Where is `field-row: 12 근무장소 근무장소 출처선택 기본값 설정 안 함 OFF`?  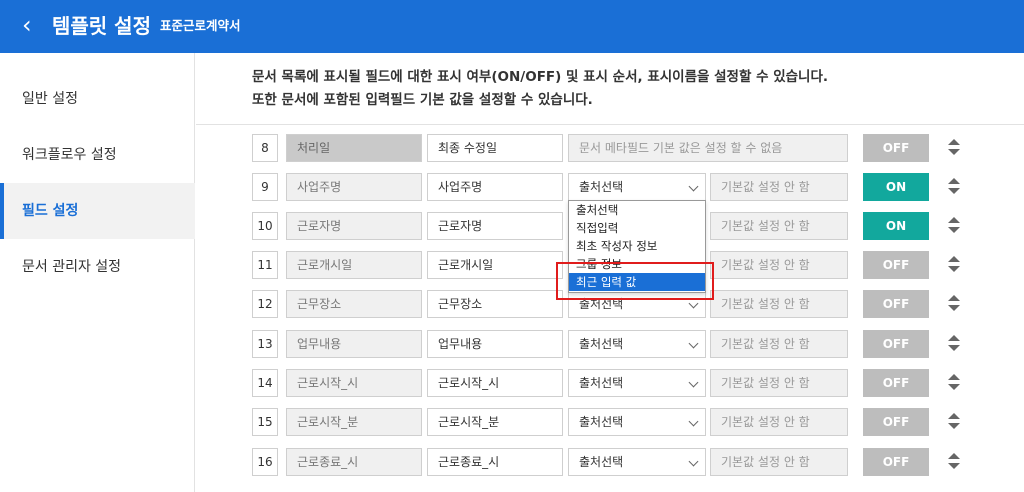 field-row: 12 근무장소 근무장소 출처선택 기본값 설정 안 함 OFF is located at coordinates (512, 304).